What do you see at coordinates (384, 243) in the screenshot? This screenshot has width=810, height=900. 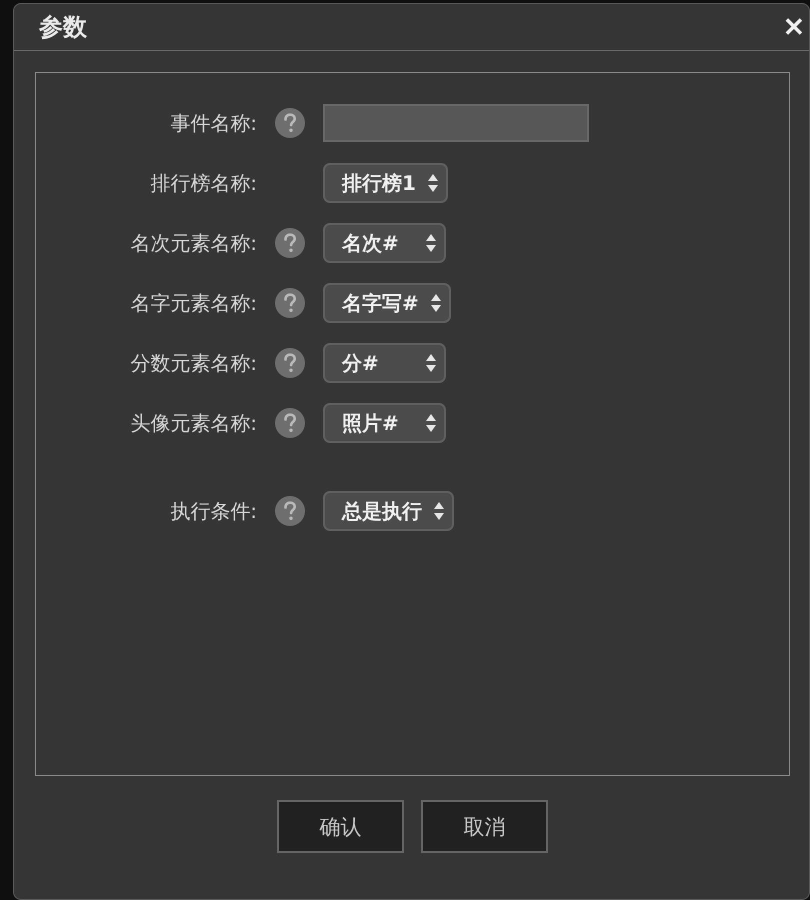 I see `dropdown: 名次#` at bounding box center [384, 243].